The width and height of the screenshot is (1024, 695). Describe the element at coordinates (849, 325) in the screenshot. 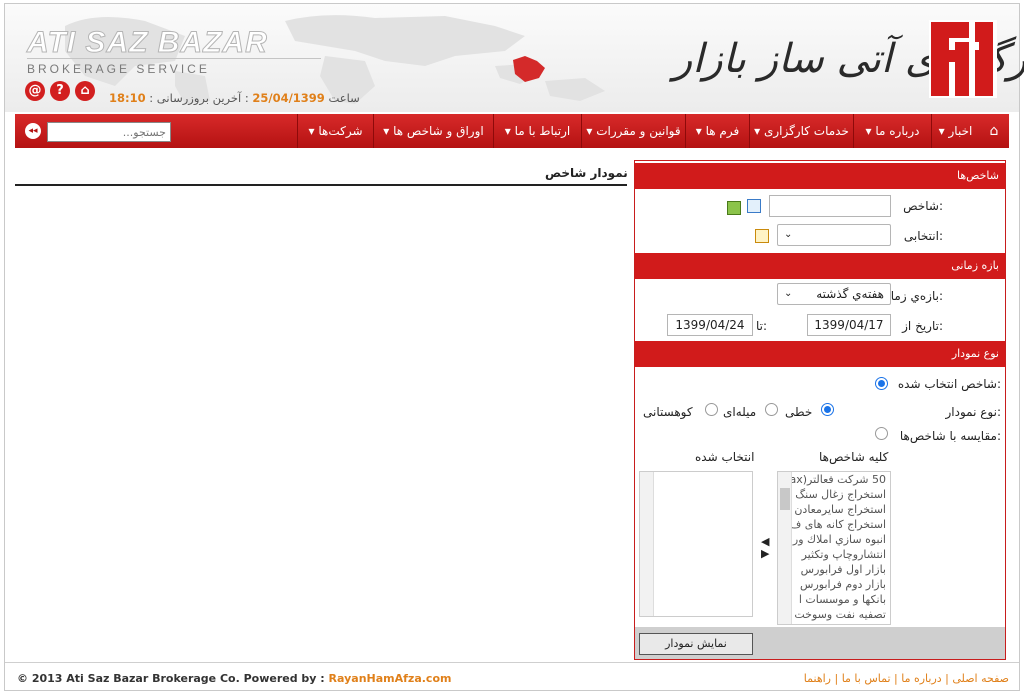

I see `from-date-input: 1399/04/17` at that location.